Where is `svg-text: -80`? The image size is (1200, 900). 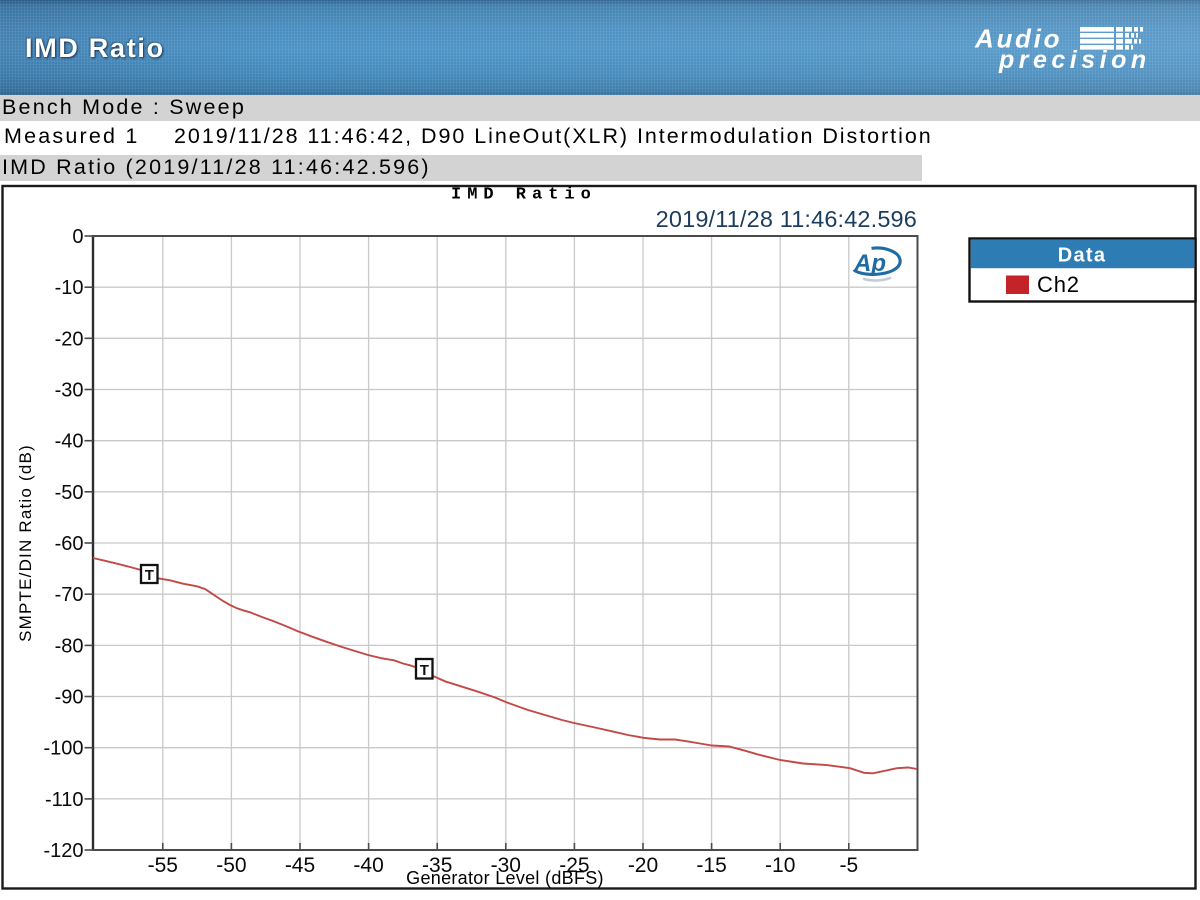 svg-text: -80 is located at coordinates (69, 646).